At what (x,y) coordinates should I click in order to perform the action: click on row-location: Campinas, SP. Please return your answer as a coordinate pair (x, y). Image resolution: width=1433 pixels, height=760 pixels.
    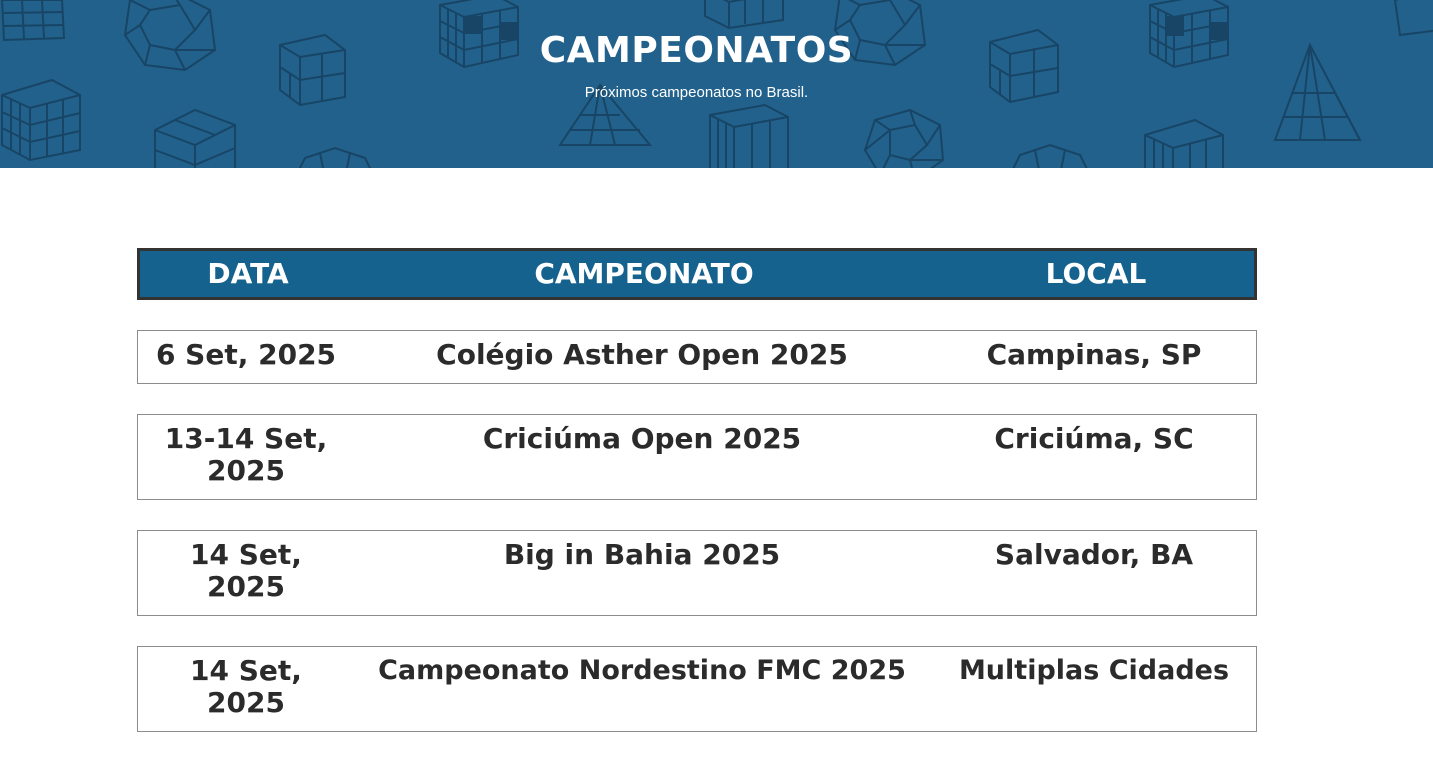
    Looking at the image, I should click on (1094, 354).